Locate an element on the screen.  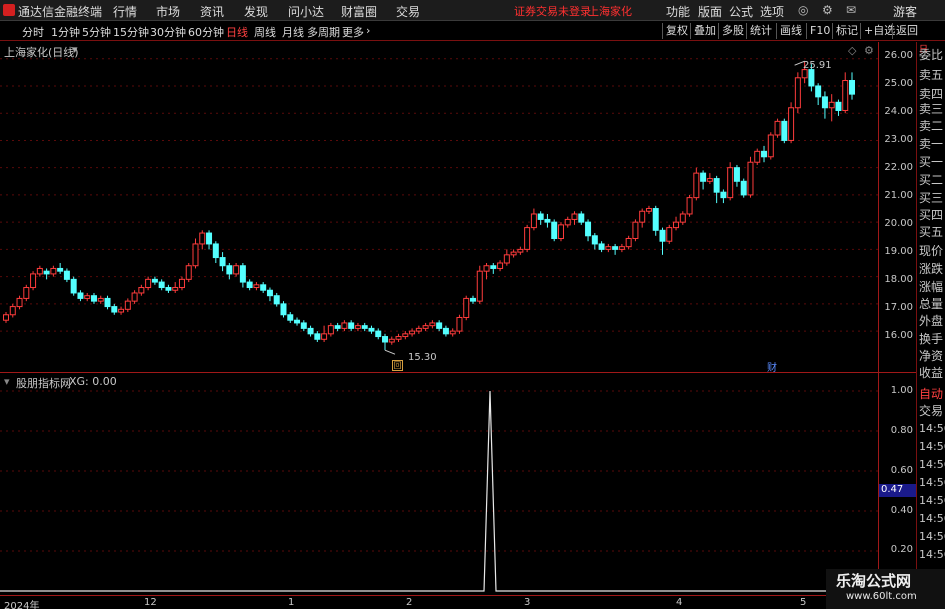
side-row: 涨幅 is located at coordinates (931, 286).